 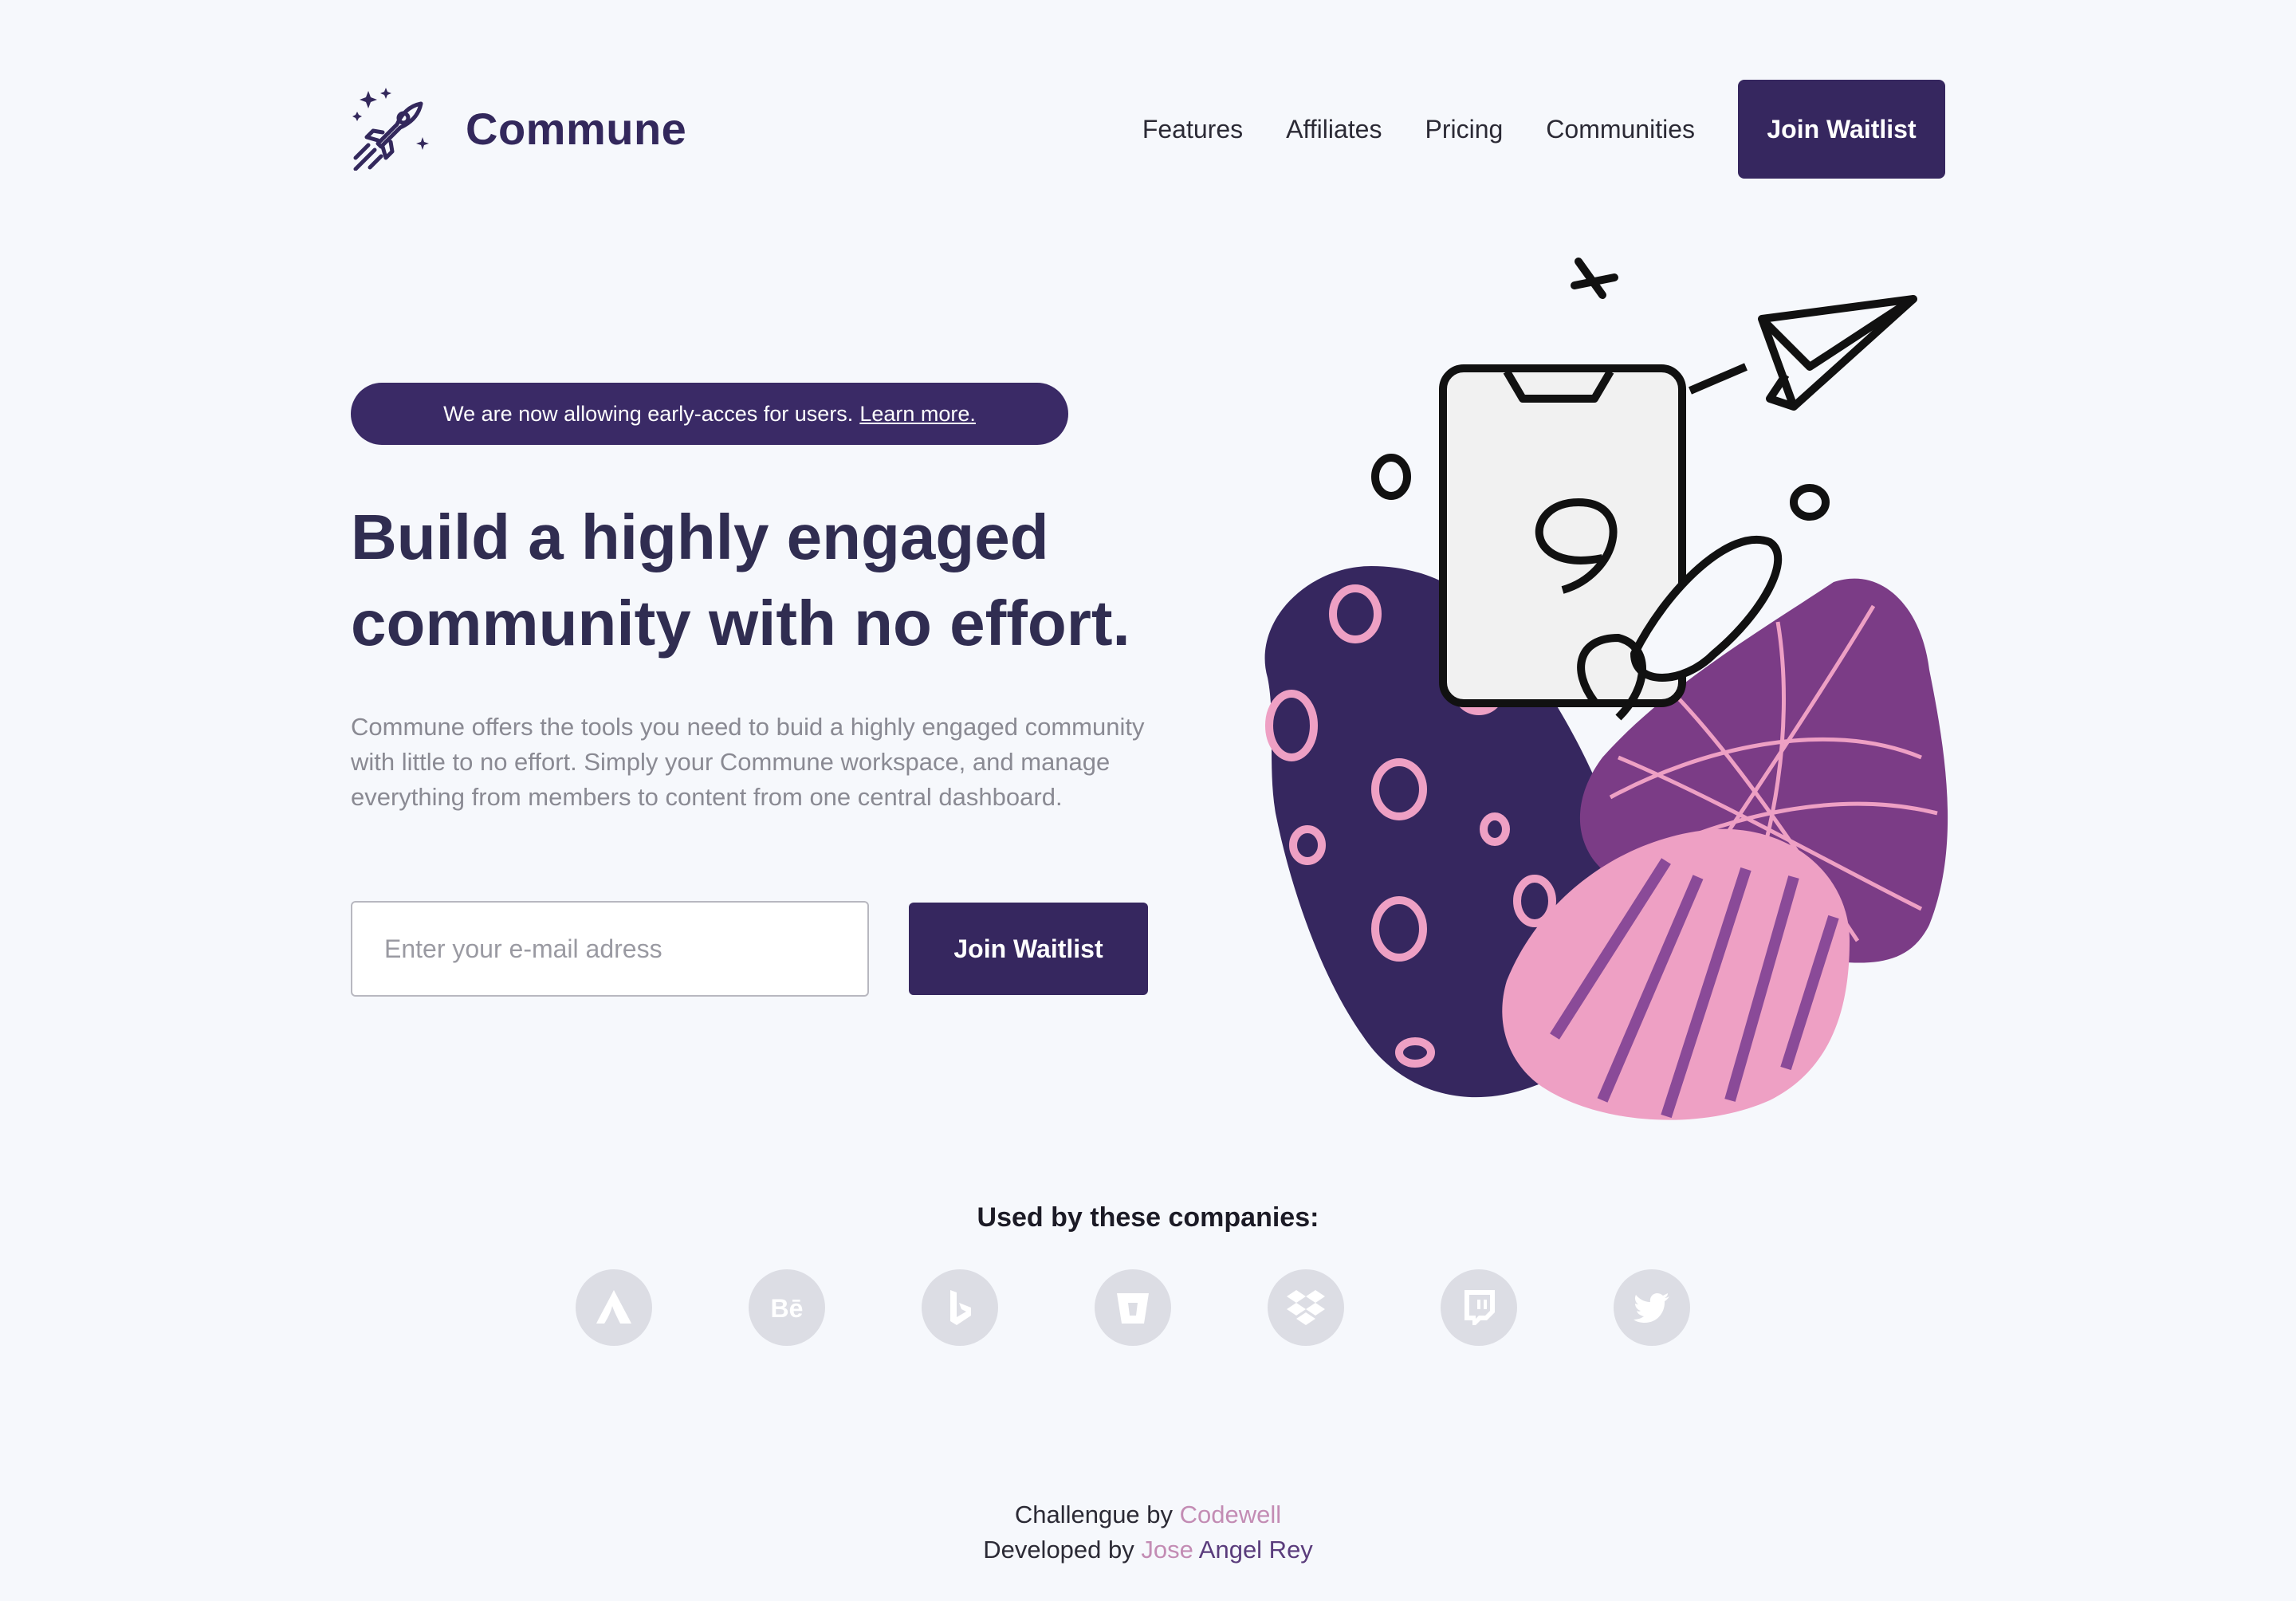 I want to click on footer-developer-line: Developed by Jose Angel Rey, so click(x=1148, y=1550).